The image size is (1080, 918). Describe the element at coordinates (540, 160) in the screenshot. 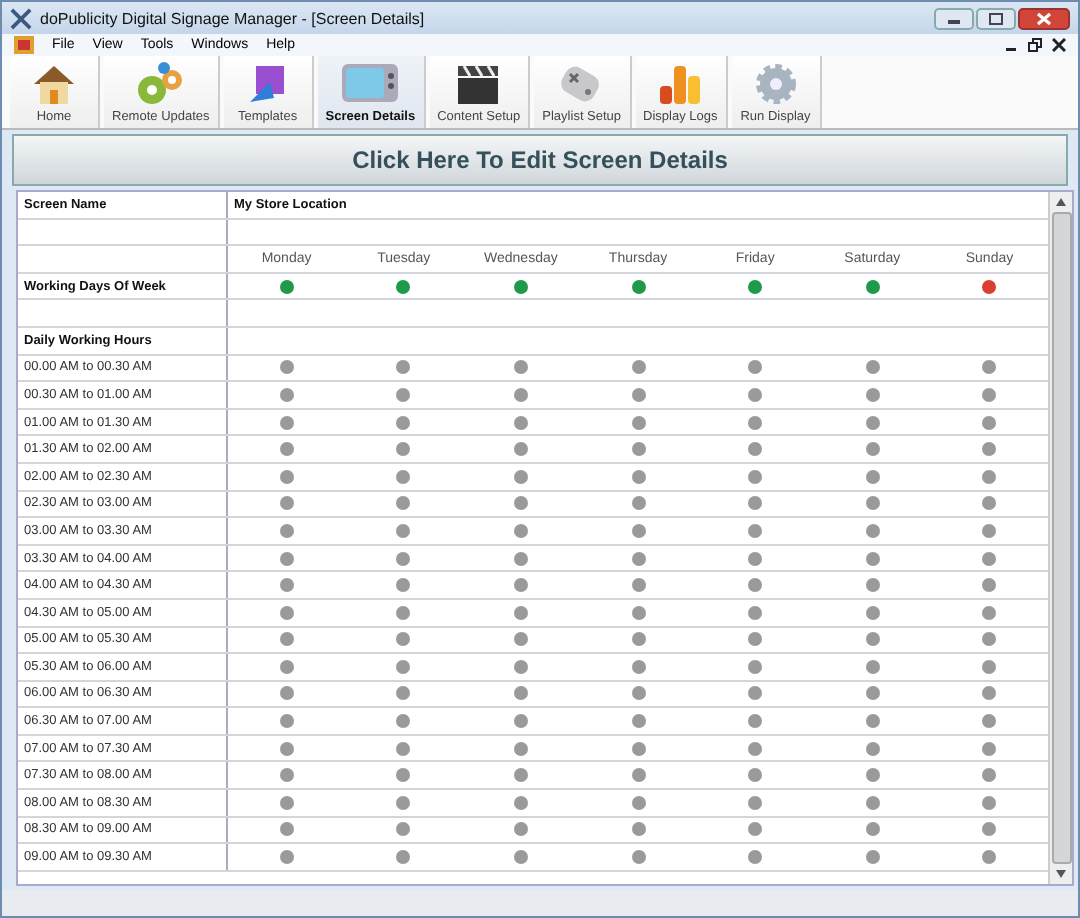

I see `edit-screen-details-button: Click Here To Edit Screen Details` at that location.